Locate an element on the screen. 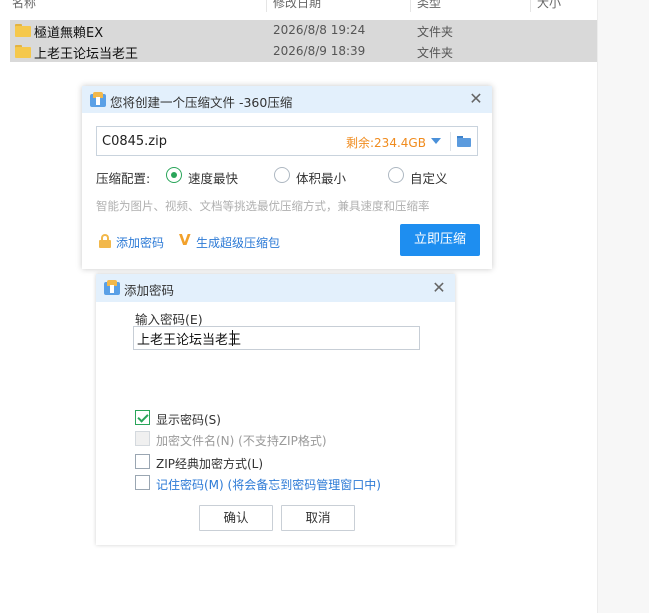 The image size is (649, 613). password-input is located at coordinates (276, 338).